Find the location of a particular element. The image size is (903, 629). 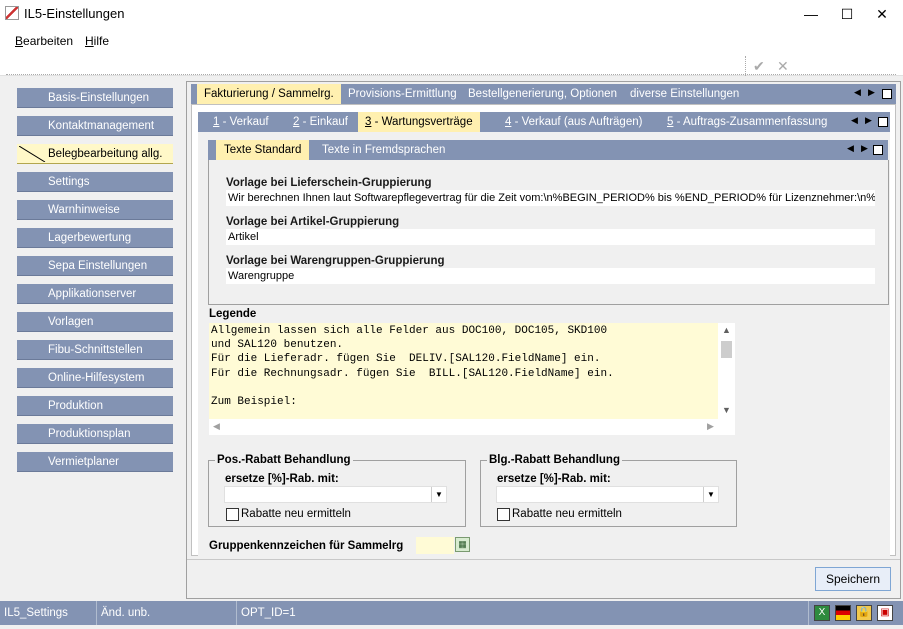

tab-bestellgenerierung: Bestellgenerierung, Optionen is located at coordinates (542, 94).